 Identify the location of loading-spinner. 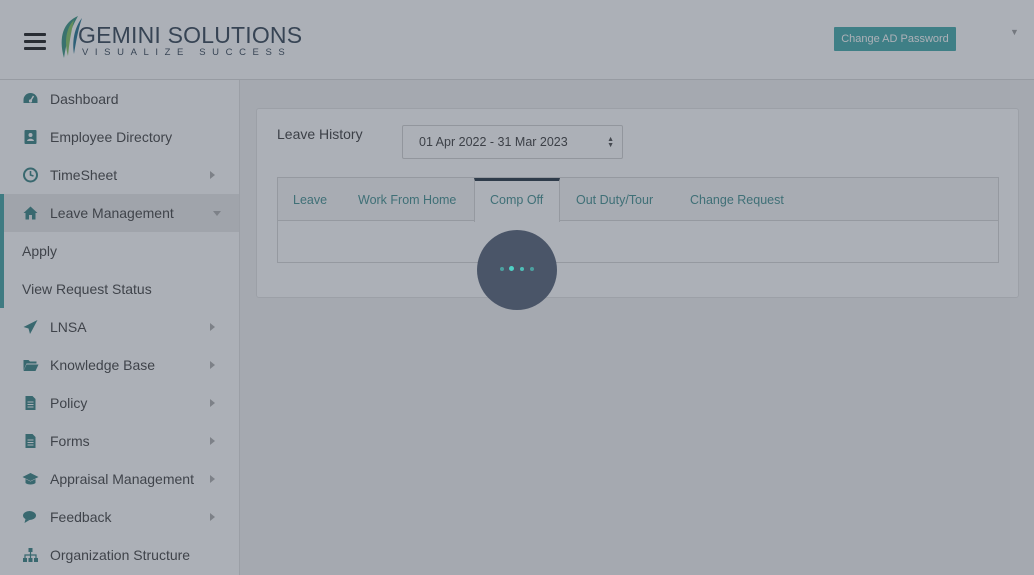
(517, 270).